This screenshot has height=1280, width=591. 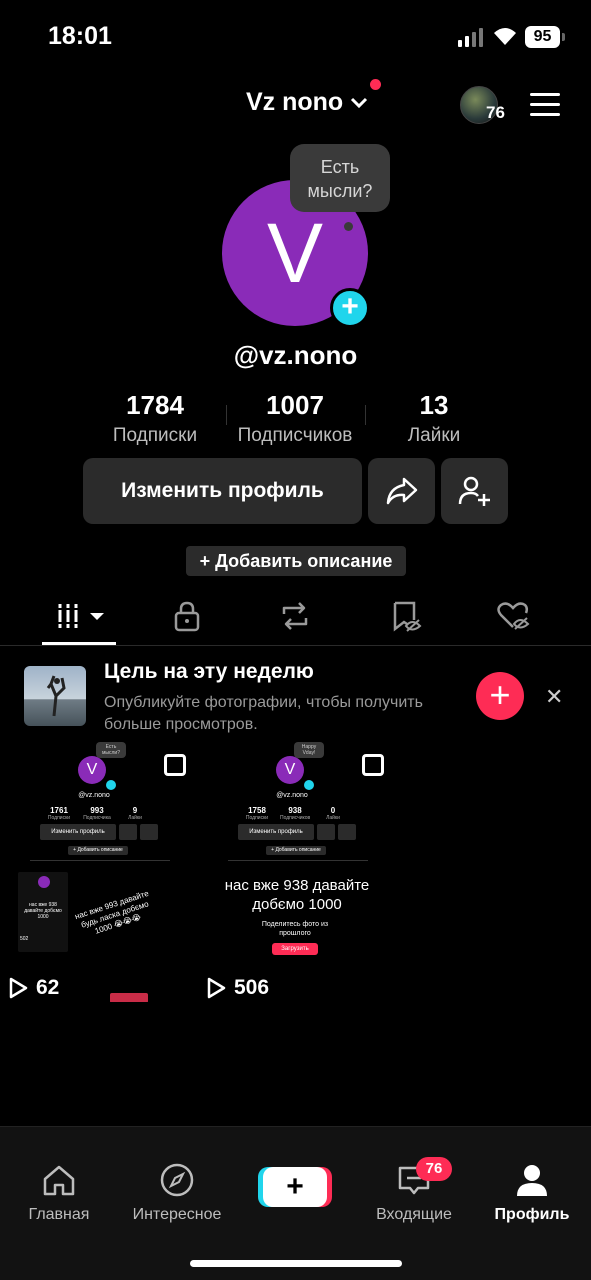 I want to click on video-caption: нас вже 938 давайте добємо 1000, so click(x=297, y=895).